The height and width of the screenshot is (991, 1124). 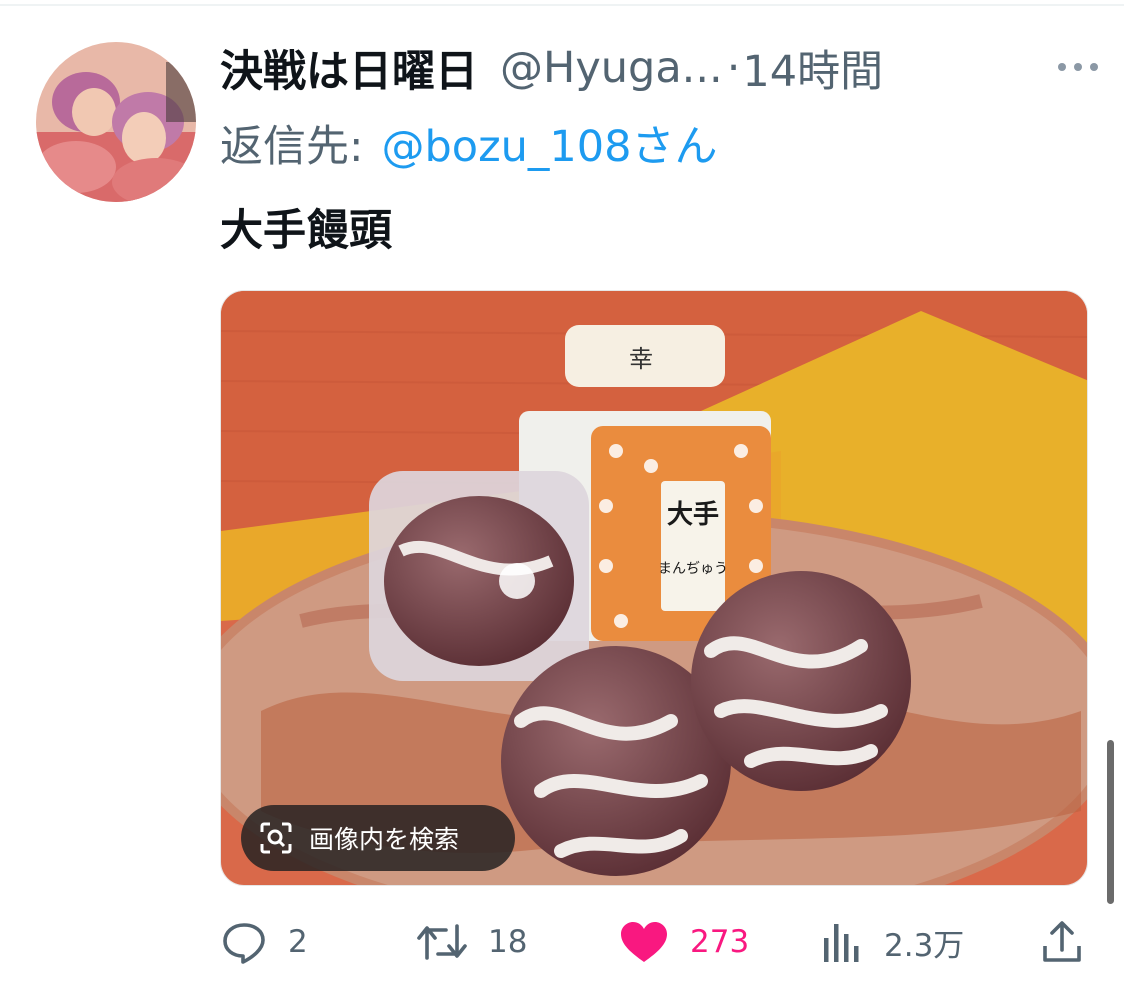 I want to click on share-button, so click(x=1062, y=942).